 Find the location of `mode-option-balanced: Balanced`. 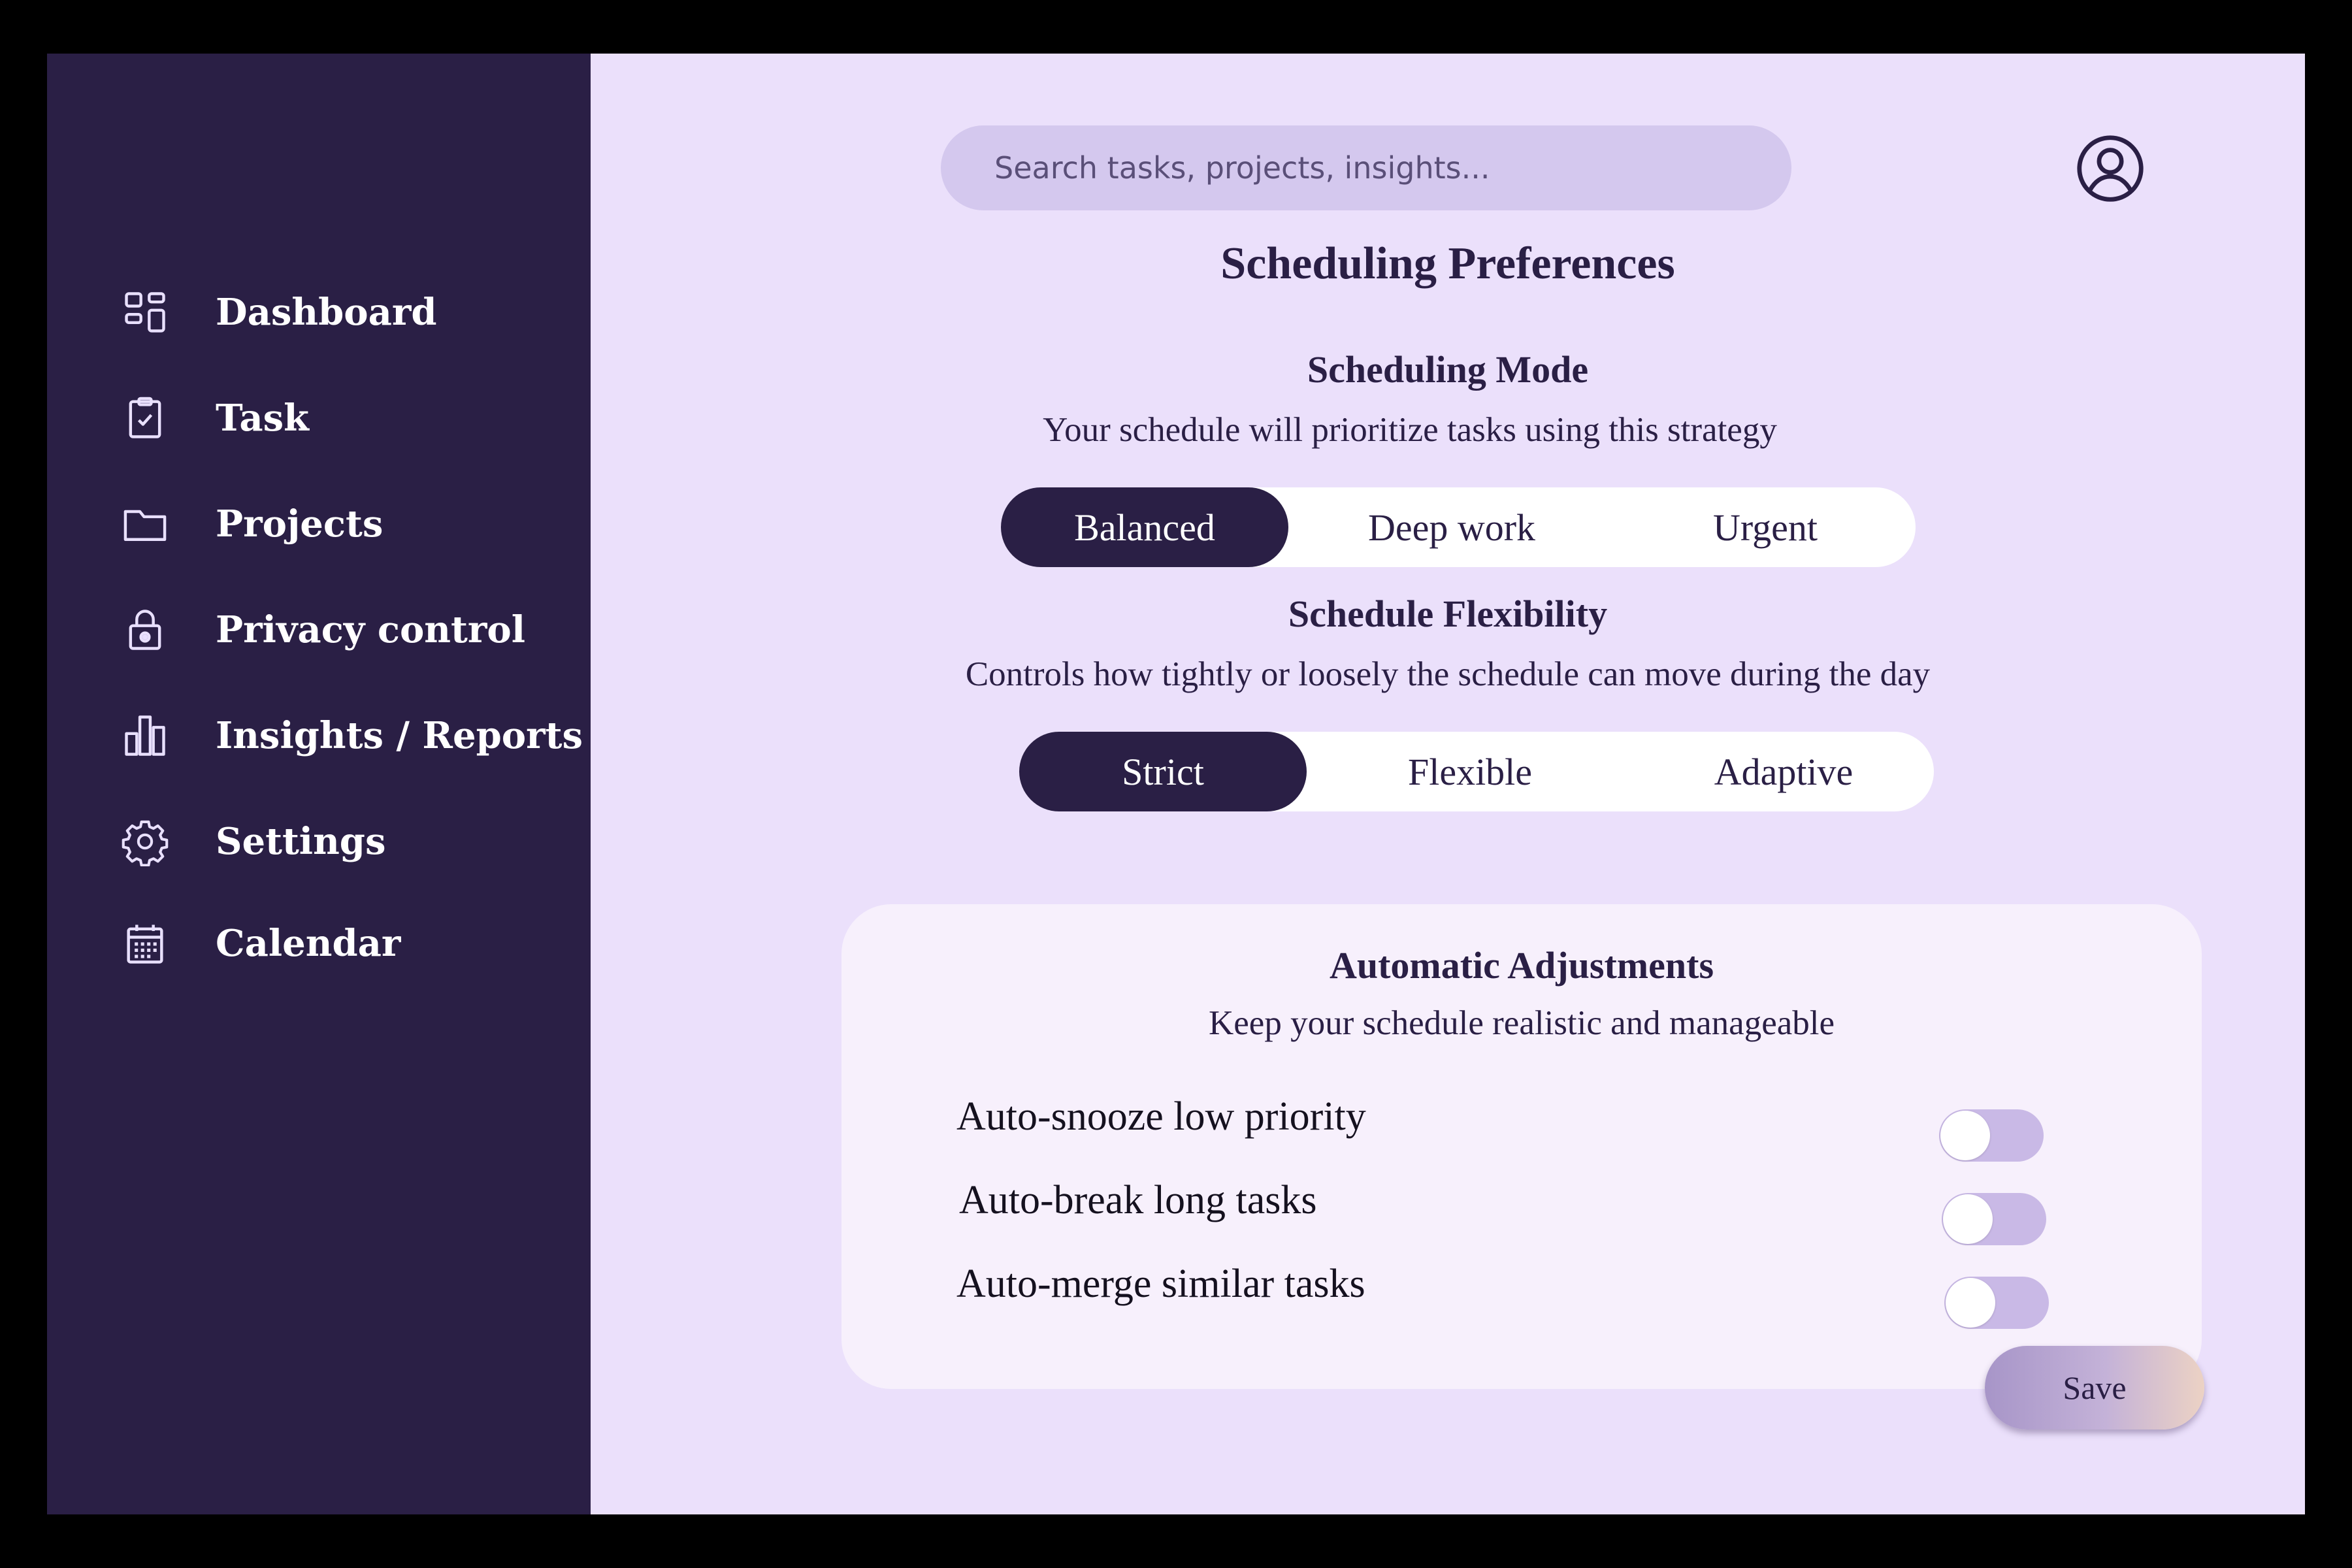

mode-option-balanced: Balanced is located at coordinates (1144, 527).